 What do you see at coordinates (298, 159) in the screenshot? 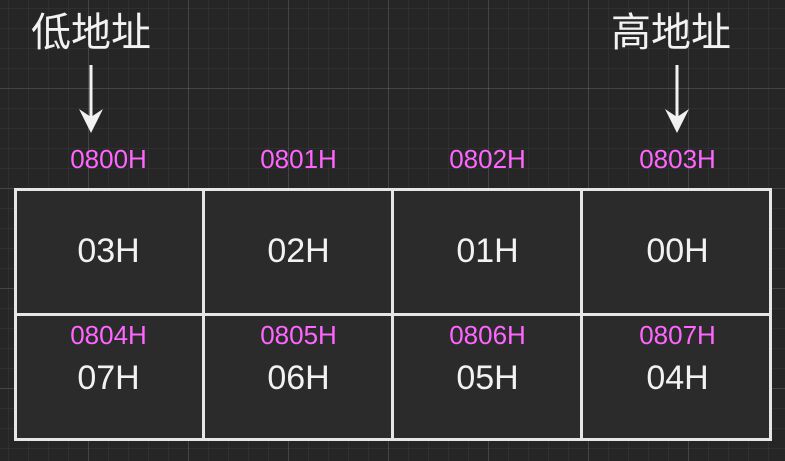
I see `address-label: 0801H` at bounding box center [298, 159].